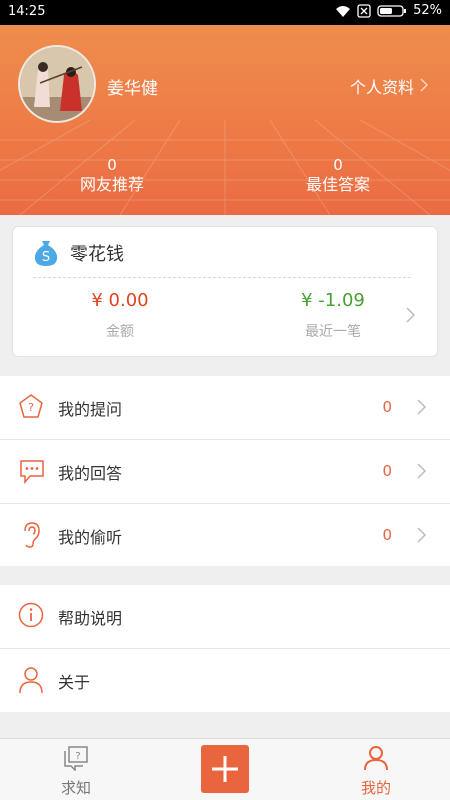  I want to click on wallet-balance: ¥ 0.00 金额, so click(120, 315).